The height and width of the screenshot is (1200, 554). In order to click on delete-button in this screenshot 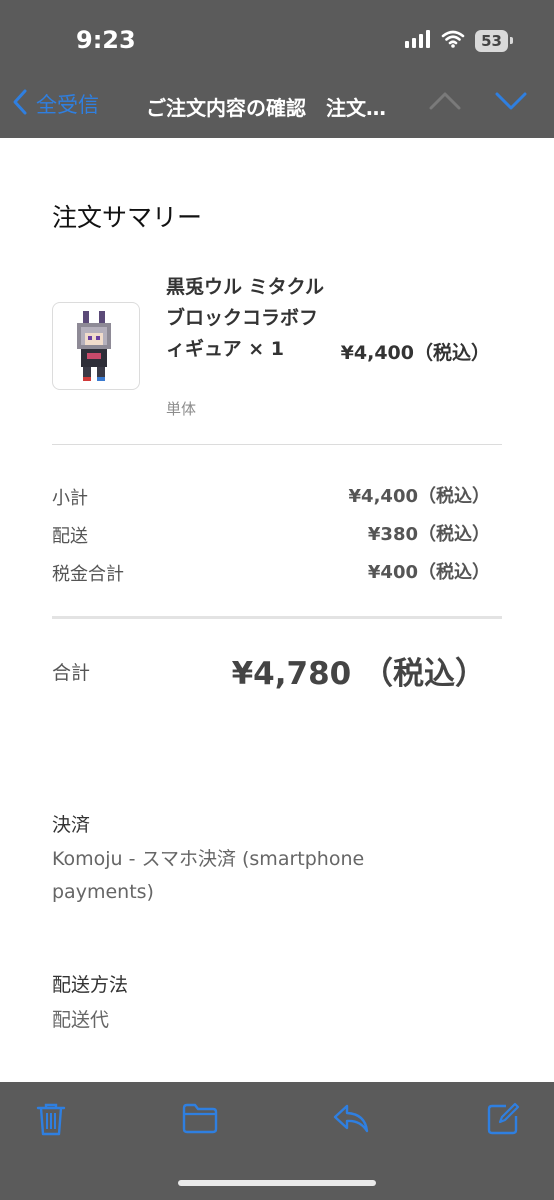, I will do `click(51, 1121)`.